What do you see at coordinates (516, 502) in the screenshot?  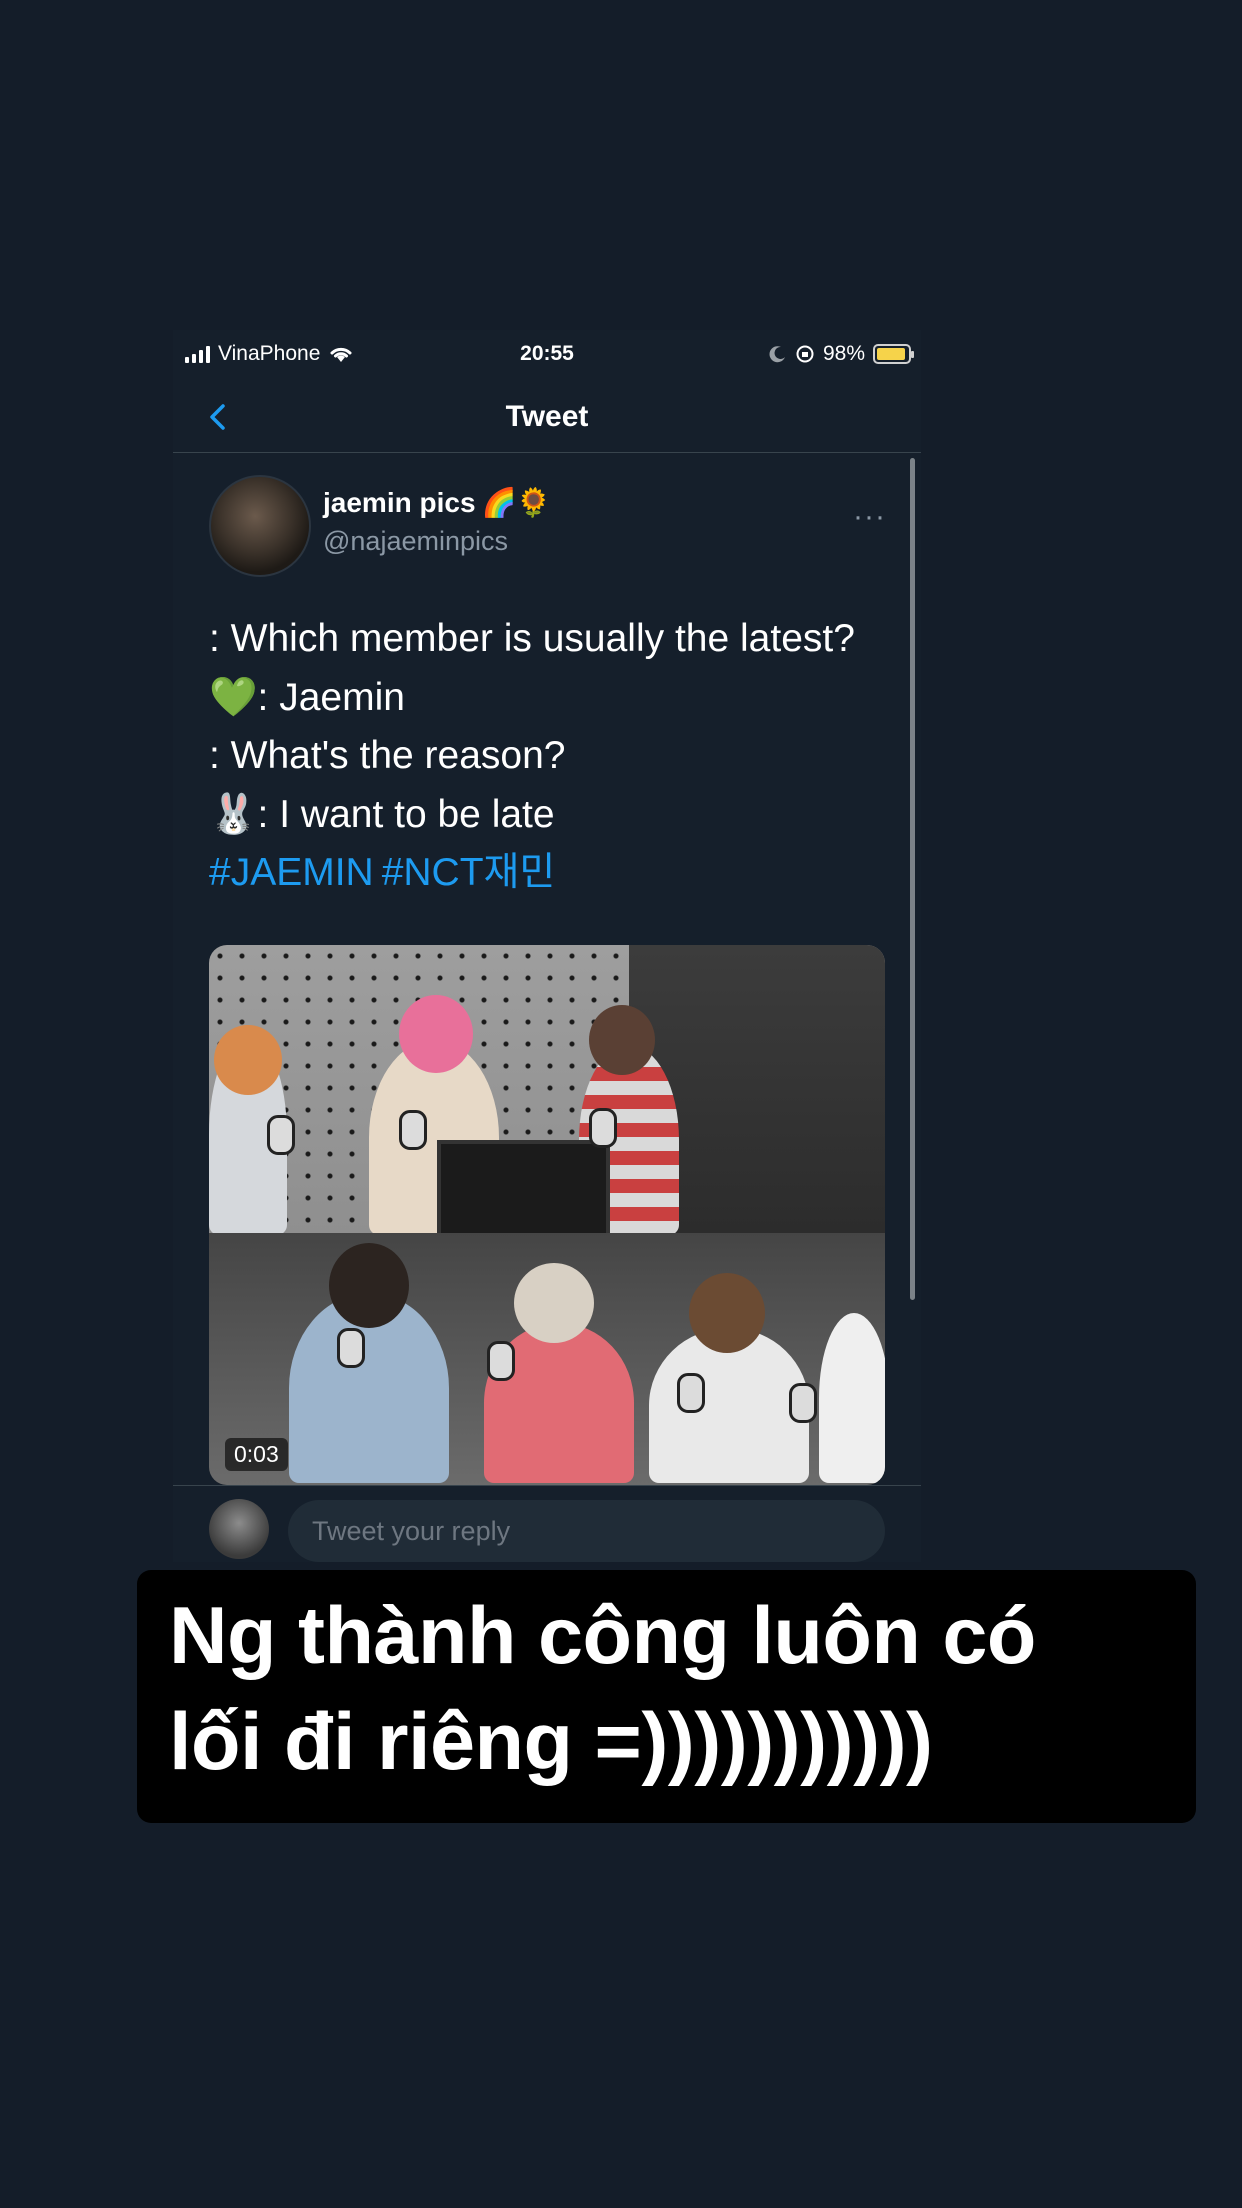 I see `author-name-emoji: 🌈🌻` at bounding box center [516, 502].